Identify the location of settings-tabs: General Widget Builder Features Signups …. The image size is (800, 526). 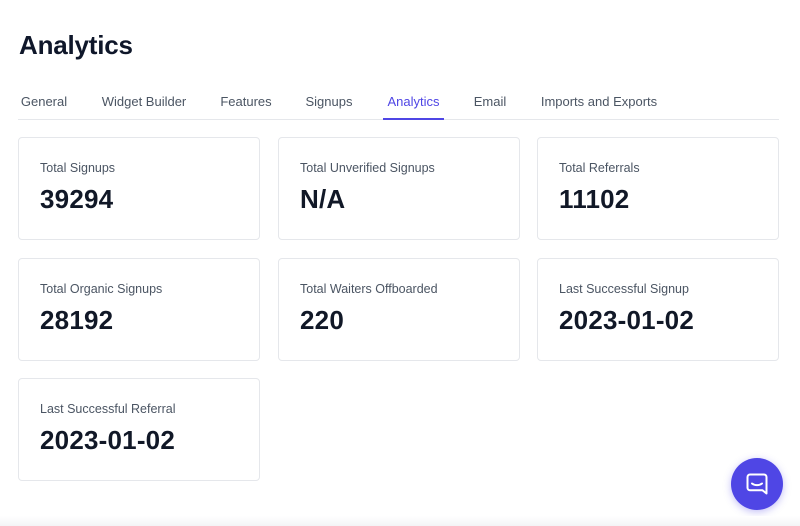
(398, 103).